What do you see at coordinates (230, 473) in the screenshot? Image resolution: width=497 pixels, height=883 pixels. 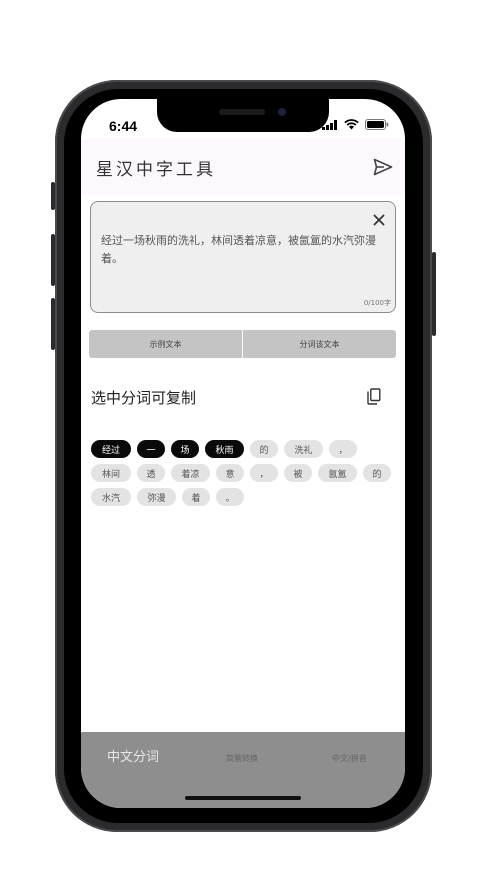 I see `token-chip: 意` at bounding box center [230, 473].